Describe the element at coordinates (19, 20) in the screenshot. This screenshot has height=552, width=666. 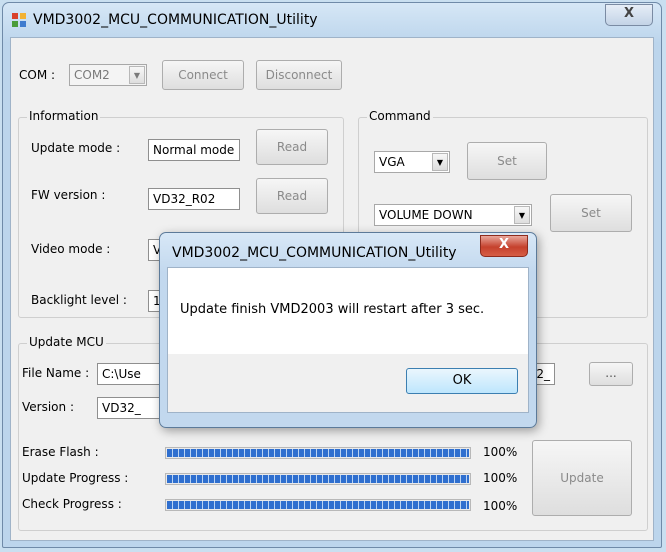
I see `app-icon` at that location.